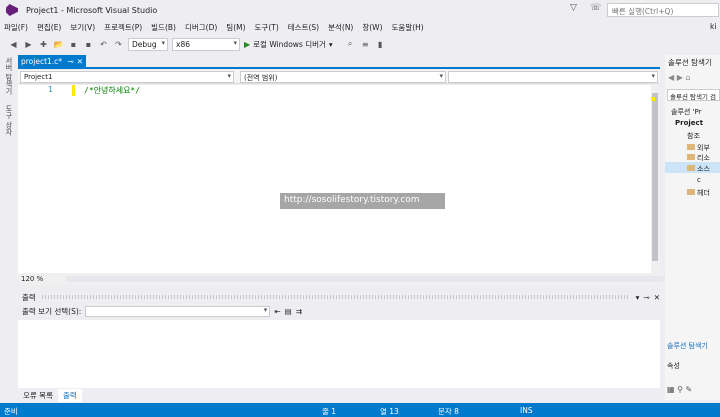  I want to click on visual-studio-logo-icon, so click(12, 10).